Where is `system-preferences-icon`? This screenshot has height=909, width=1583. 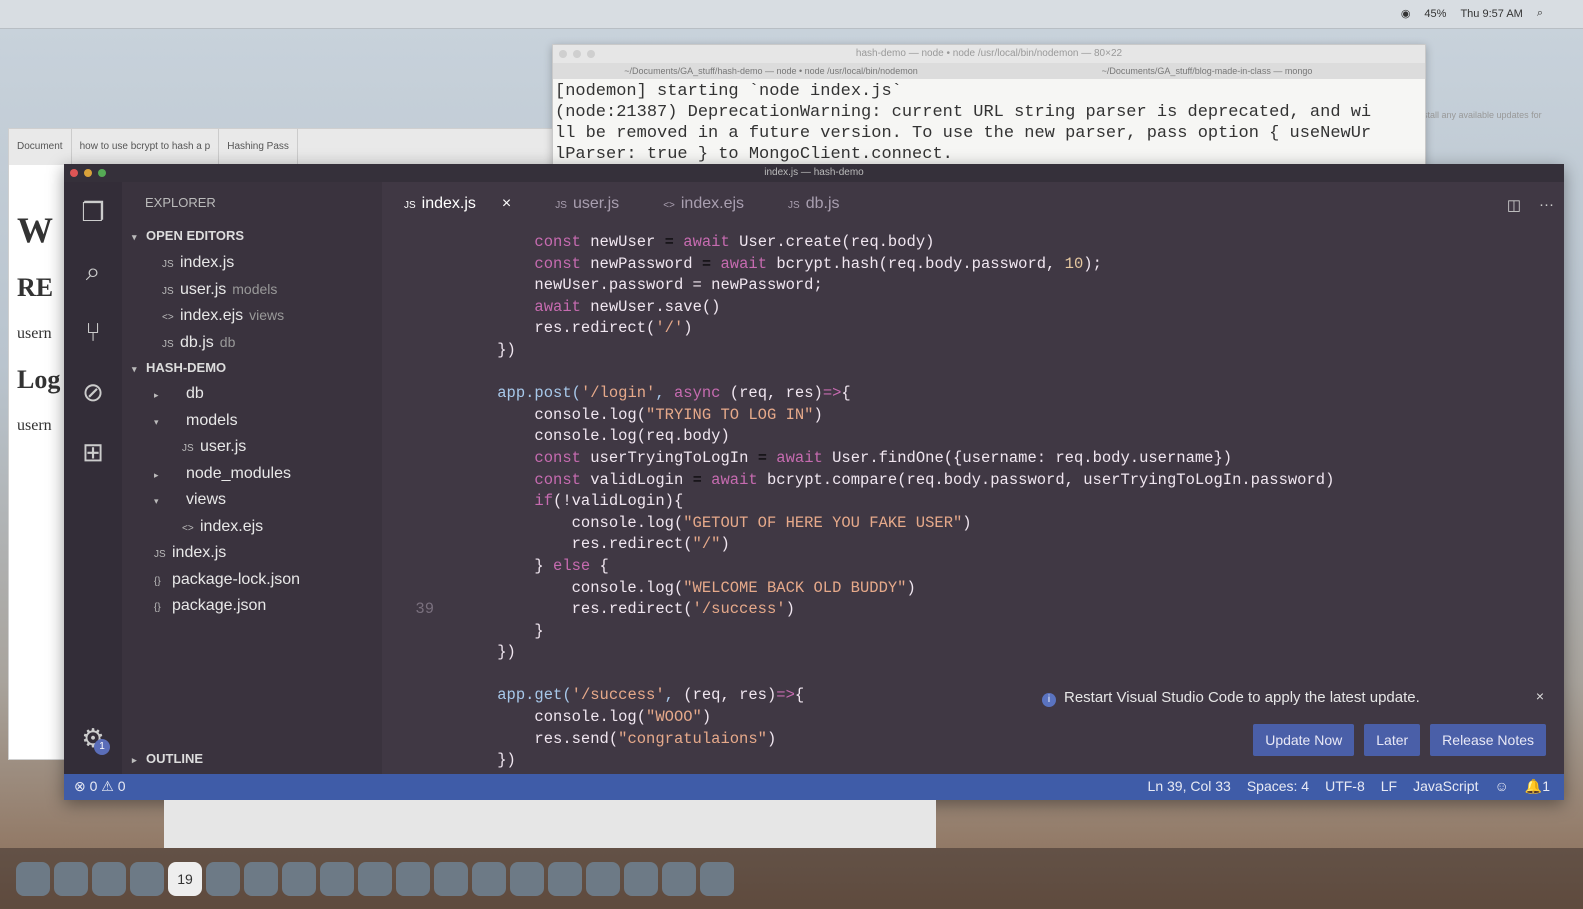 system-preferences-icon is located at coordinates (527, 878).